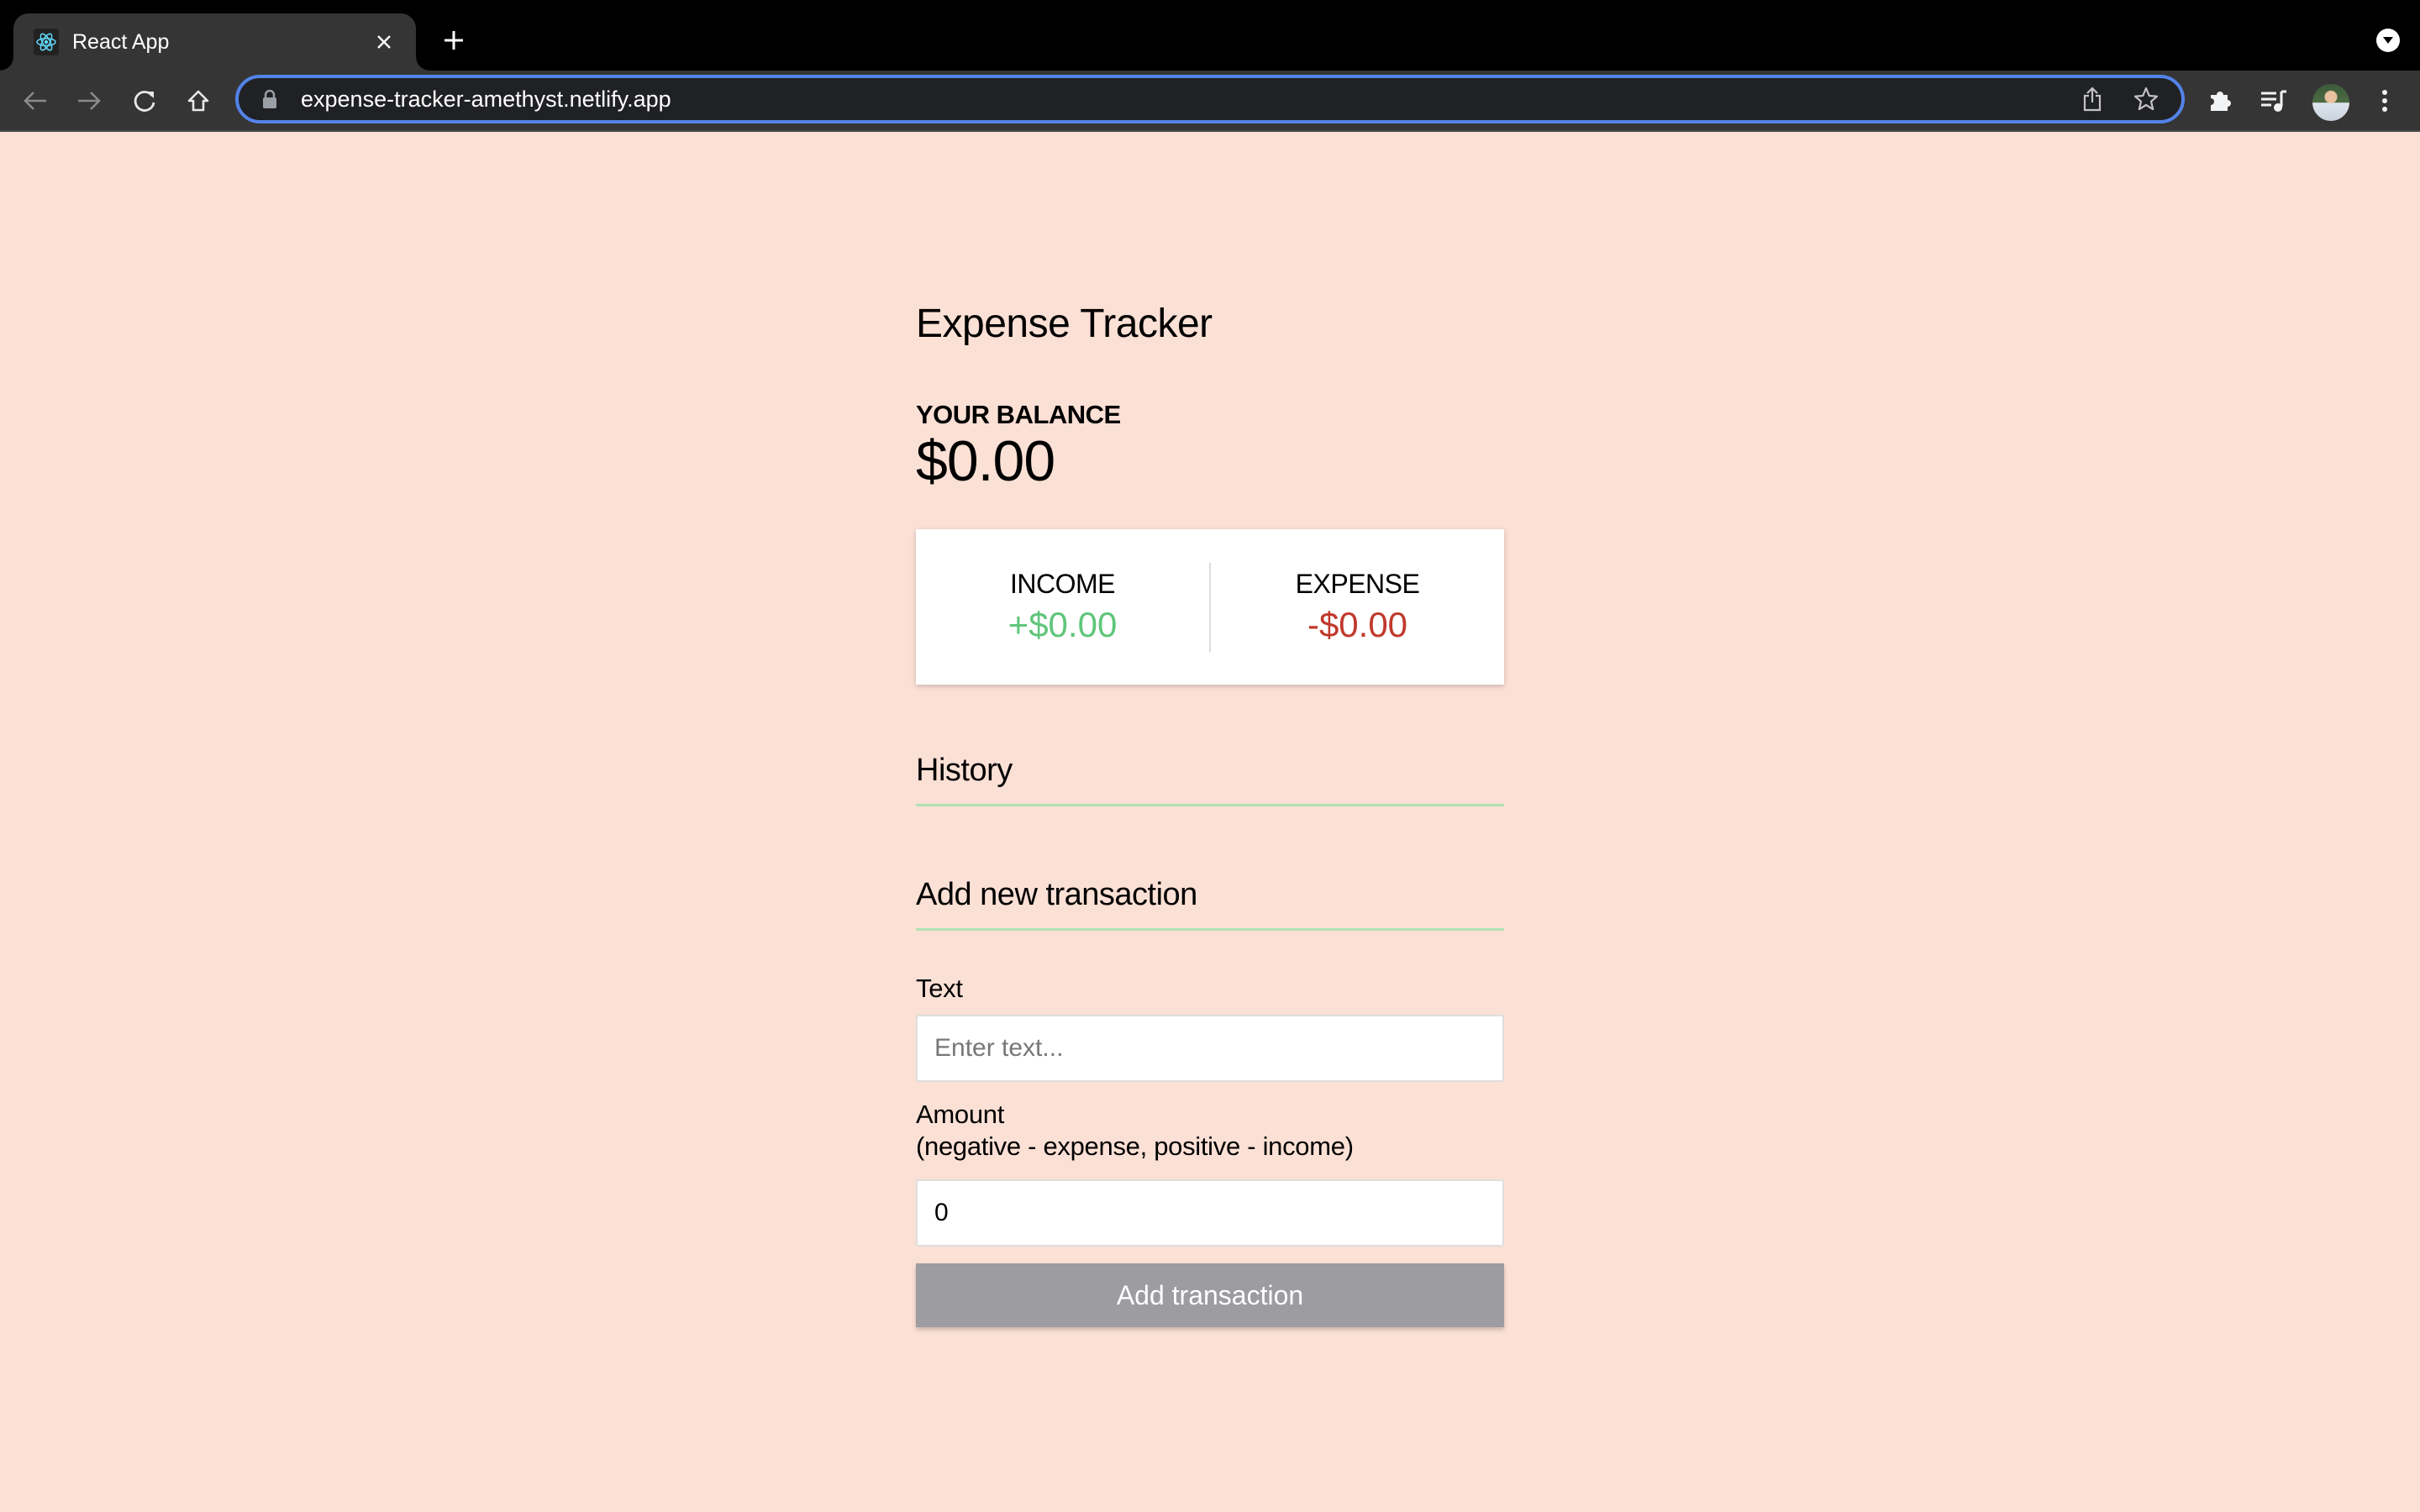 The height and width of the screenshot is (1512, 2420). What do you see at coordinates (269, 99) in the screenshot?
I see `lock-icon` at bounding box center [269, 99].